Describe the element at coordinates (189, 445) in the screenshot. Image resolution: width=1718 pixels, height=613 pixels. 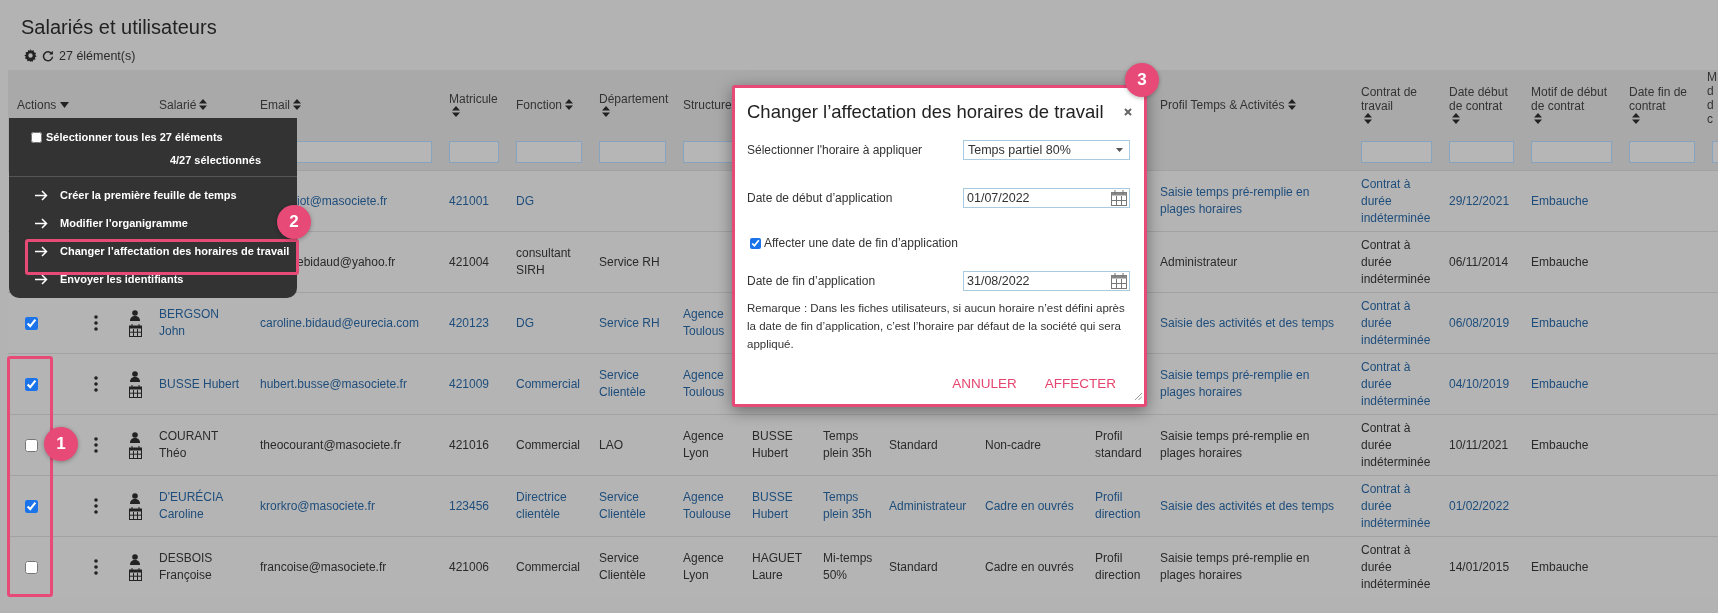
I see `employee-name: COURANT Théo` at that location.